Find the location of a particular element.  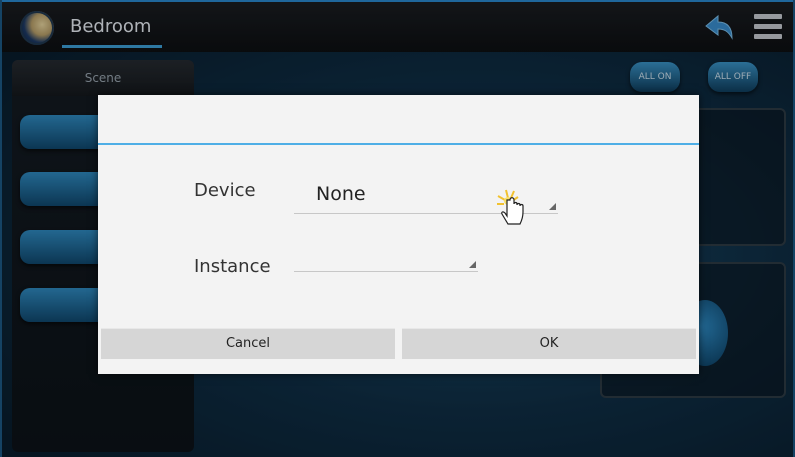

device-label: Device is located at coordinates (225, 190).